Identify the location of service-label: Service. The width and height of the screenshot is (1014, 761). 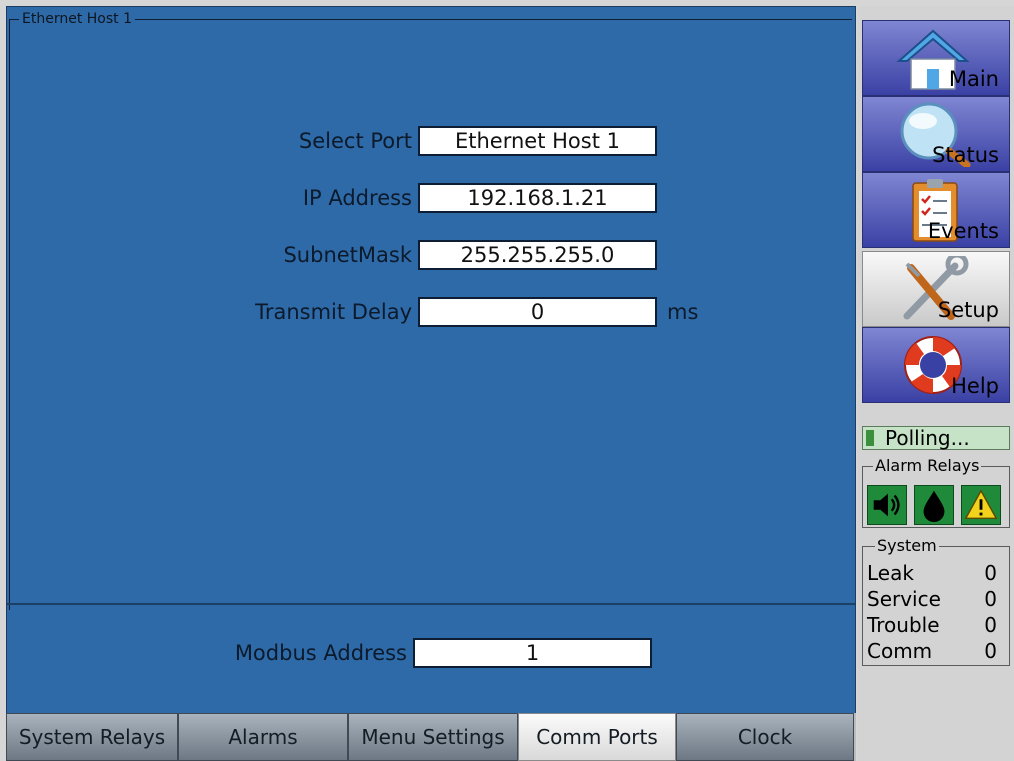
(904, 599).